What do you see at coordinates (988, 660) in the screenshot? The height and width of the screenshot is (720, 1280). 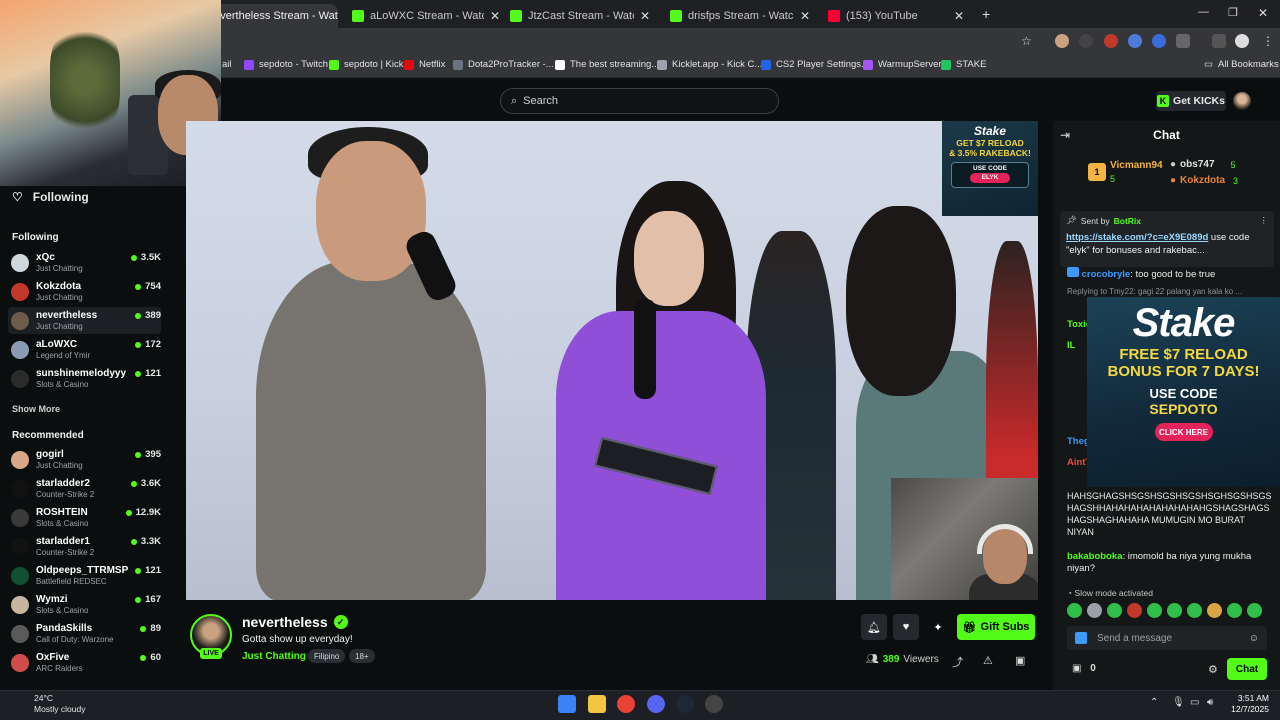 I see `report-icon: ⚠` at bounding box center [988, 660].